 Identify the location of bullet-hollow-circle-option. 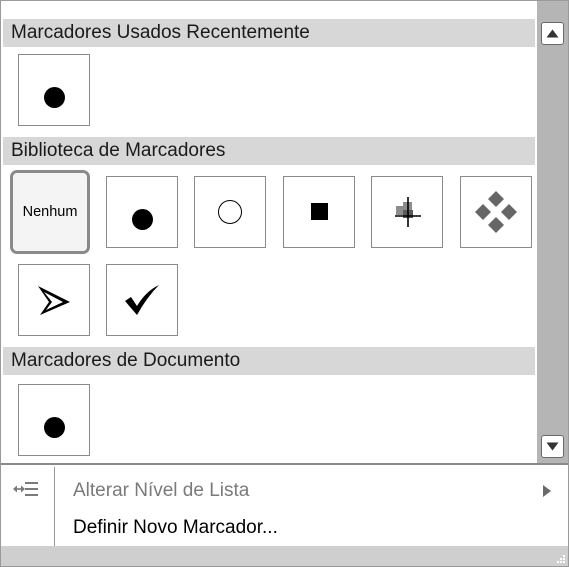
(230, 212).